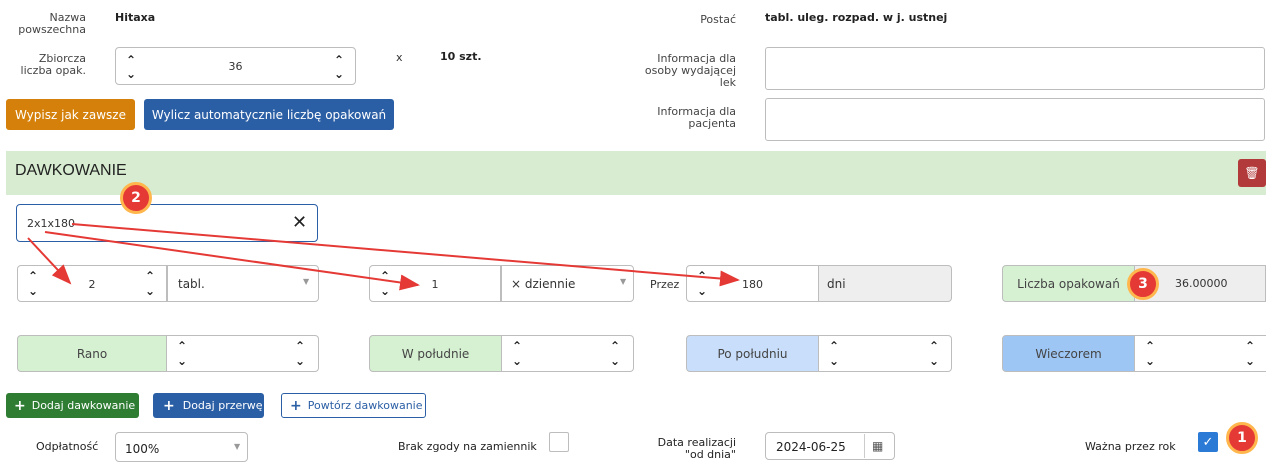 The width and height of the screenshot is (1266, 462). Describe the element at coordinates (1242, 438) in the screenshot. I see `badge-1: 1` at that location.